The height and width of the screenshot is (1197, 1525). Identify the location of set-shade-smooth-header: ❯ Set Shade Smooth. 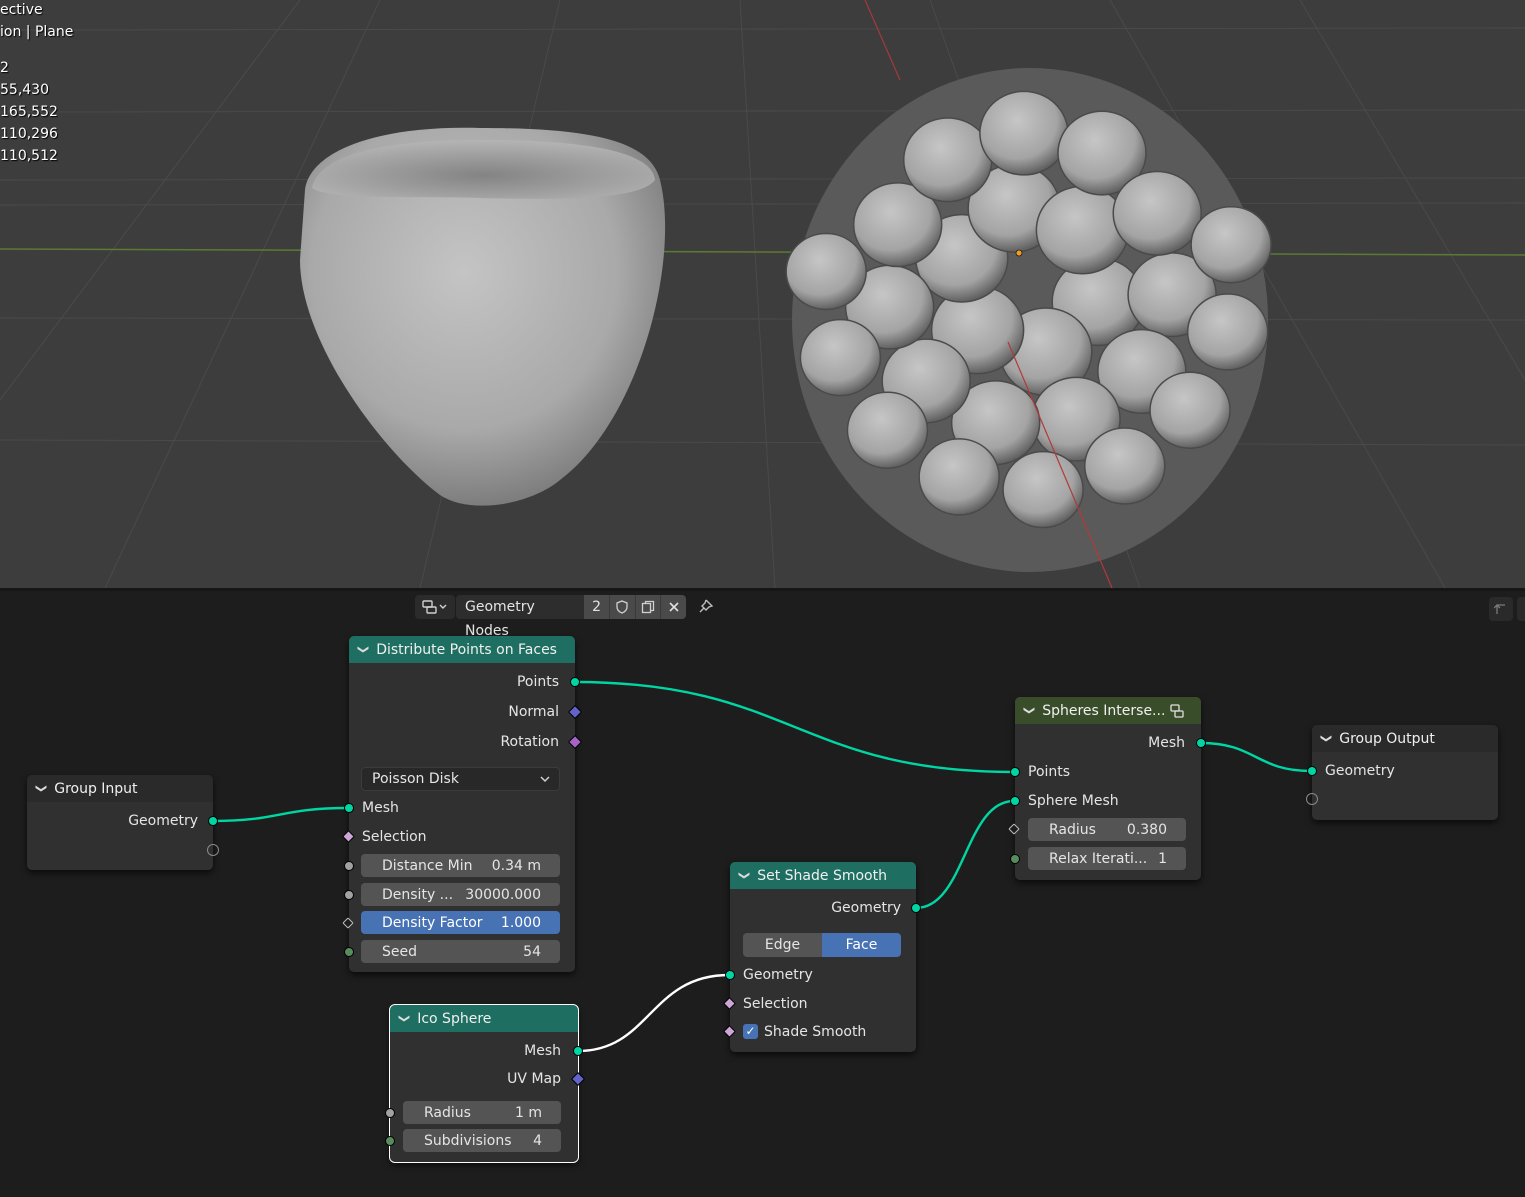
(823, 875).